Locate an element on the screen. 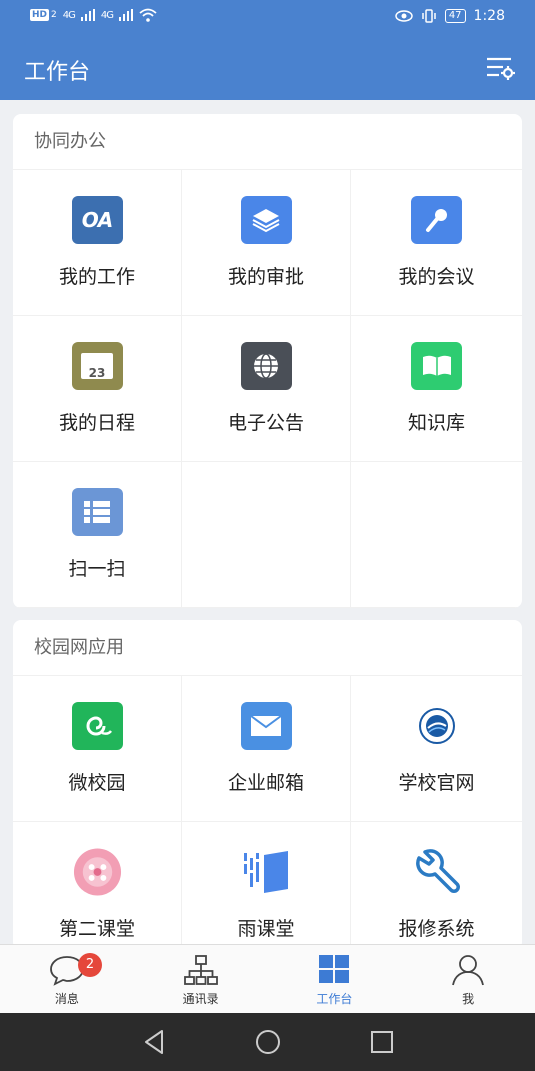 The height and width of the screenshot is (1071, 535). globe-icon is located at coordinates (266, 366).